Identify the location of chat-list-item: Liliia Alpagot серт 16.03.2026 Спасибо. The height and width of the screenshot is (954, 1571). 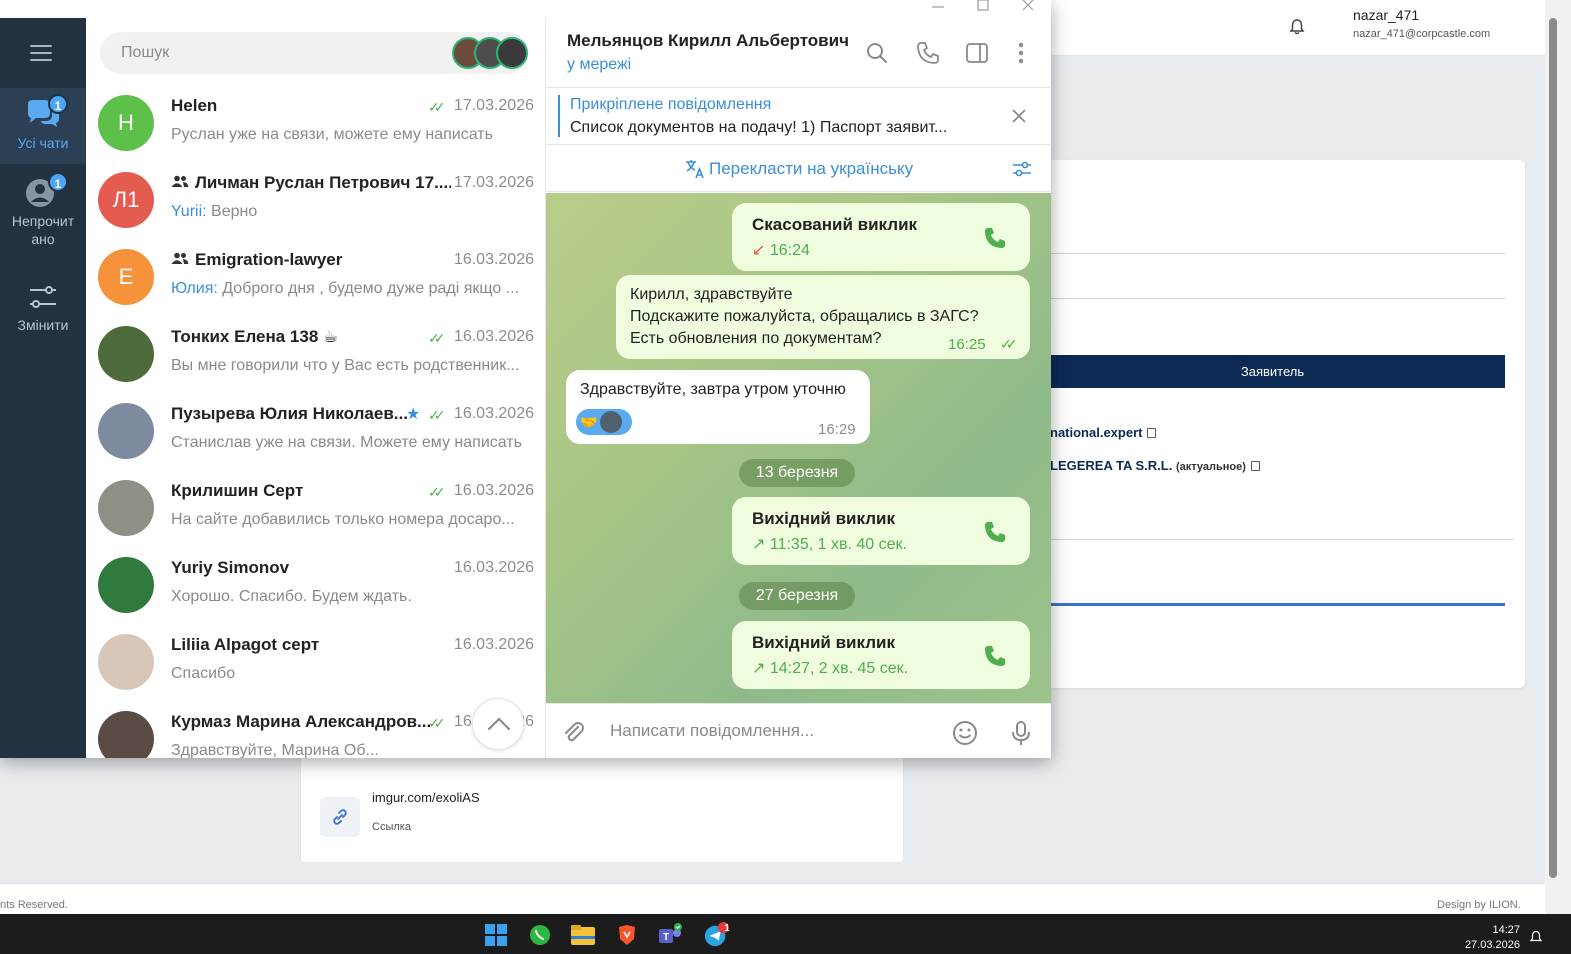
(315, 663).